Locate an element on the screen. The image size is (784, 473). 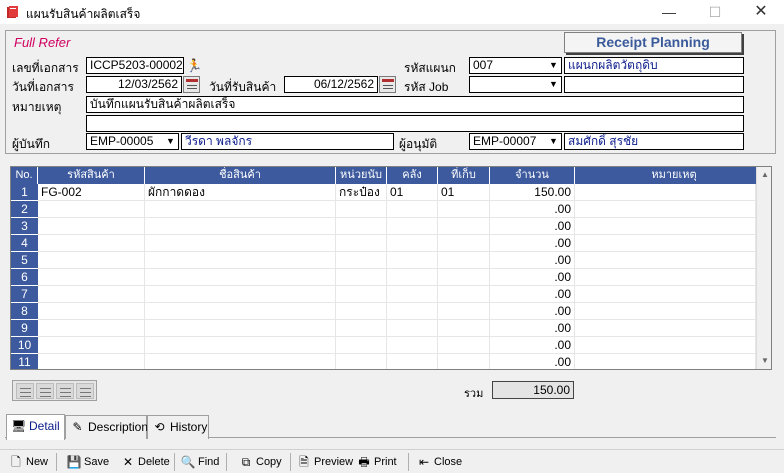
delete-button: ✕ Delete is located at coordinates (145, 462).